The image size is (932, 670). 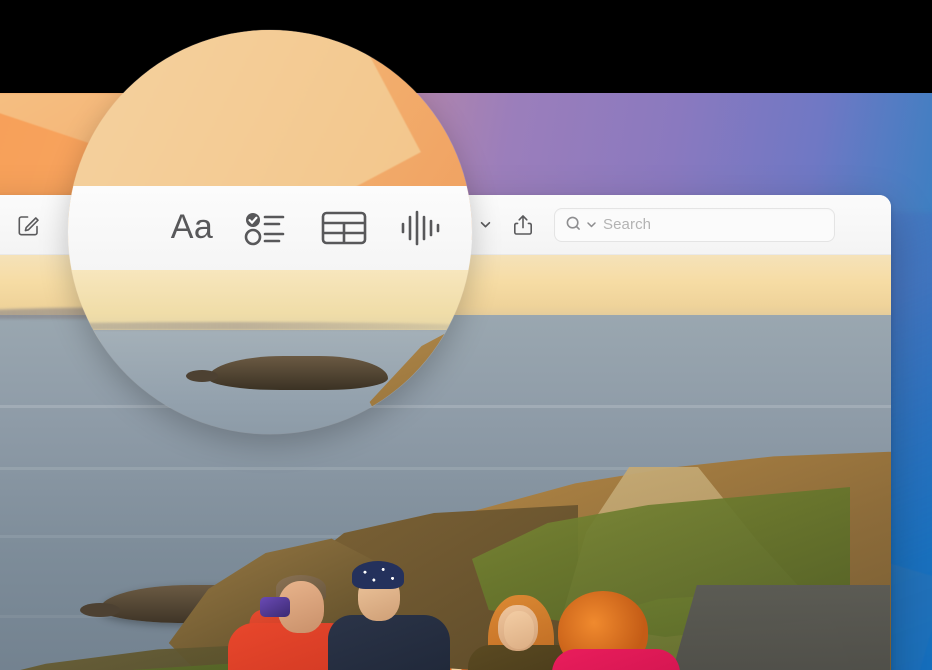 What do you see at coordinates (627, 224) in the screenshot?
I see `search-placeholder: Search` at bounding box center [627, 224].